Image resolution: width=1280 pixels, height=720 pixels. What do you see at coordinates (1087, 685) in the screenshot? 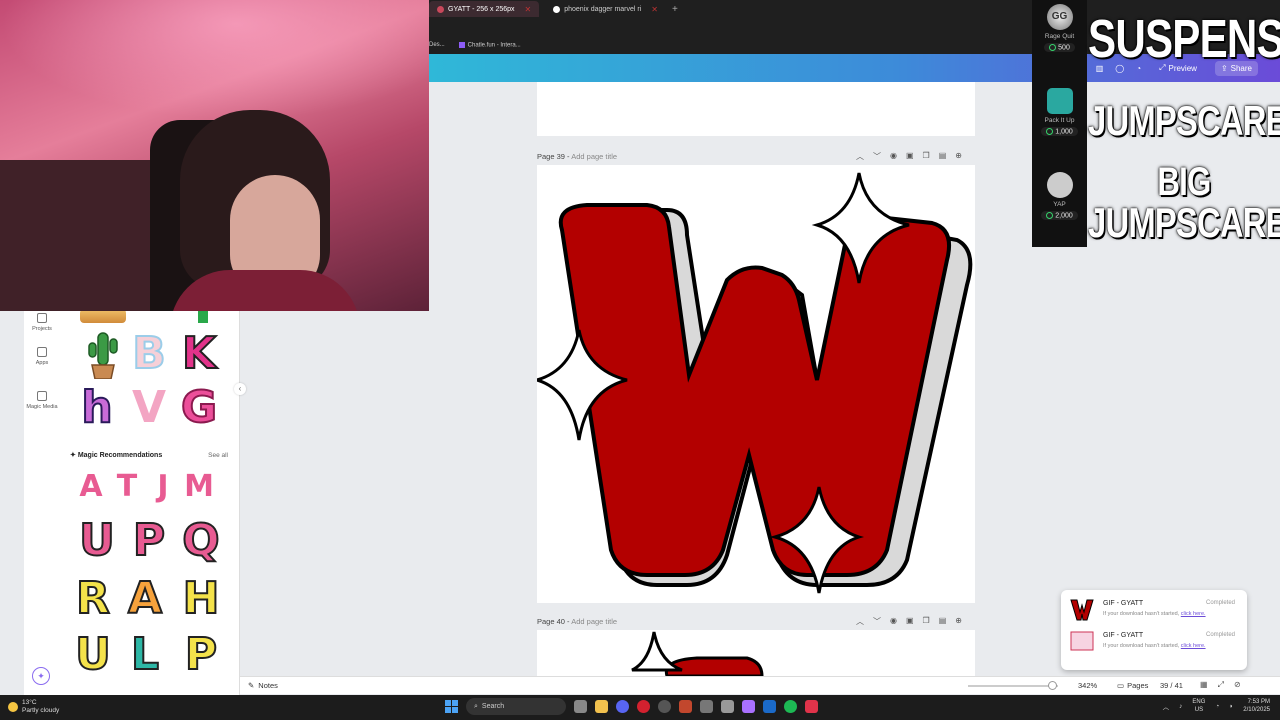
I see `zoom-level: 342%` at bounding box center [1087, 685].